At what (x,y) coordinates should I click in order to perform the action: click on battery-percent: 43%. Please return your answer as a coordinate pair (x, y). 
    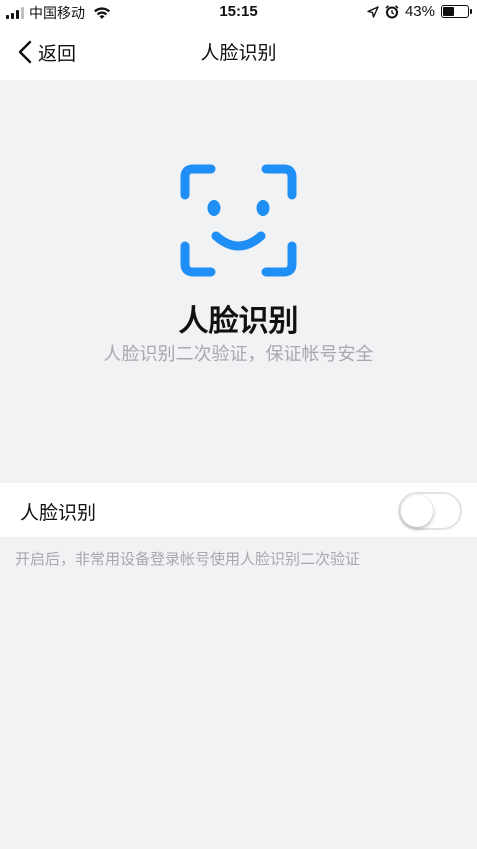
    Looking at the image, I should click on (419, 11).